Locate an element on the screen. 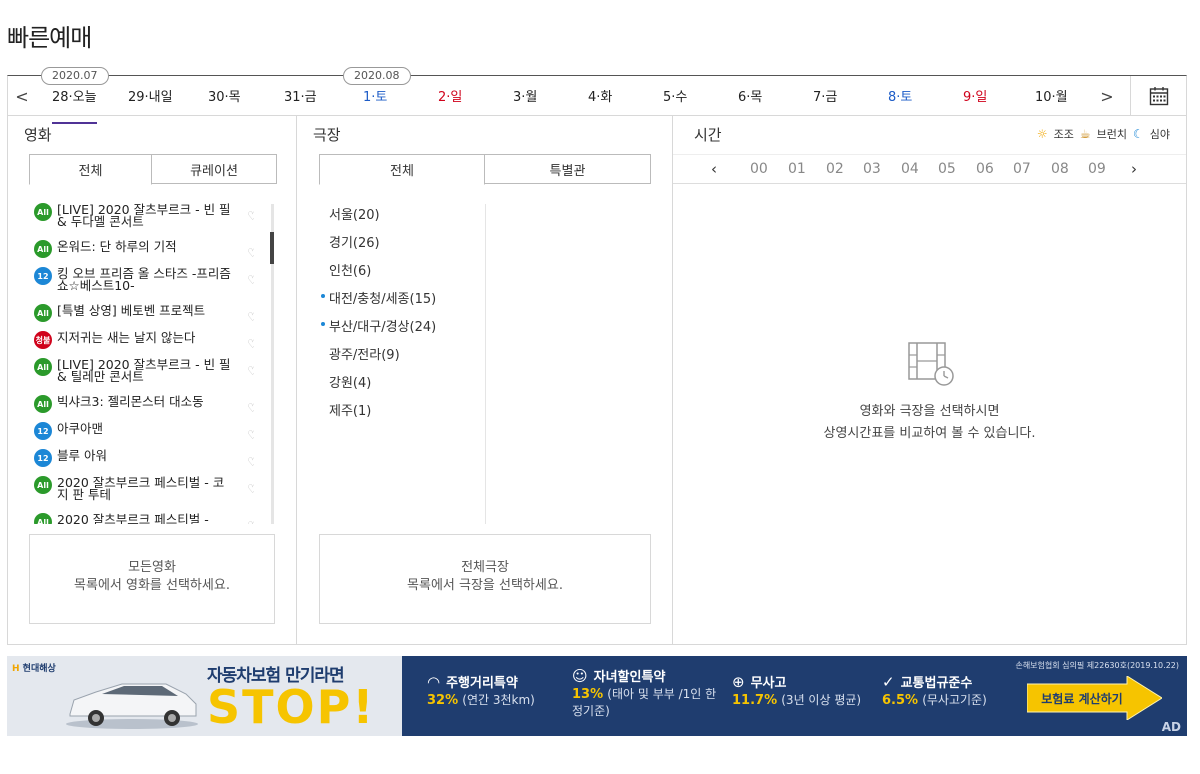  date-item-6: 6·목 is located at coordinates (750, 97).